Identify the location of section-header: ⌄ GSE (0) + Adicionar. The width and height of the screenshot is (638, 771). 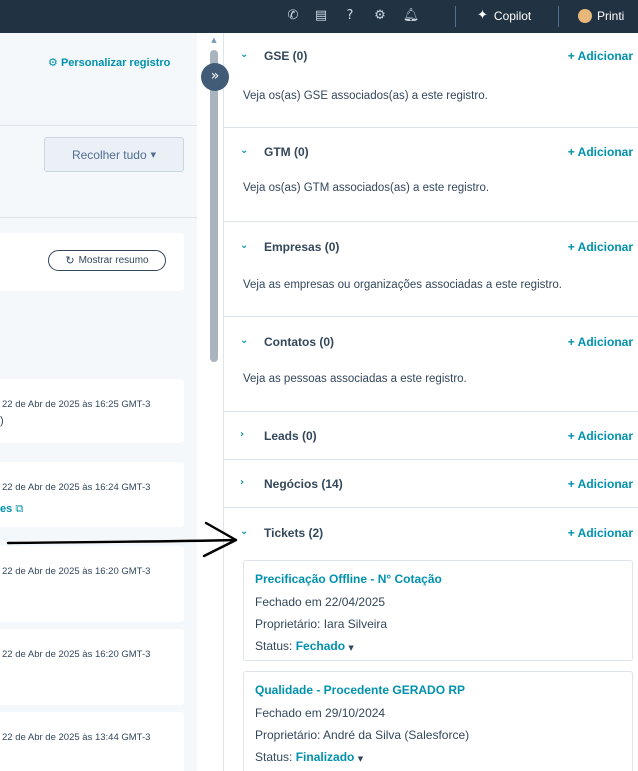
(431, 64).